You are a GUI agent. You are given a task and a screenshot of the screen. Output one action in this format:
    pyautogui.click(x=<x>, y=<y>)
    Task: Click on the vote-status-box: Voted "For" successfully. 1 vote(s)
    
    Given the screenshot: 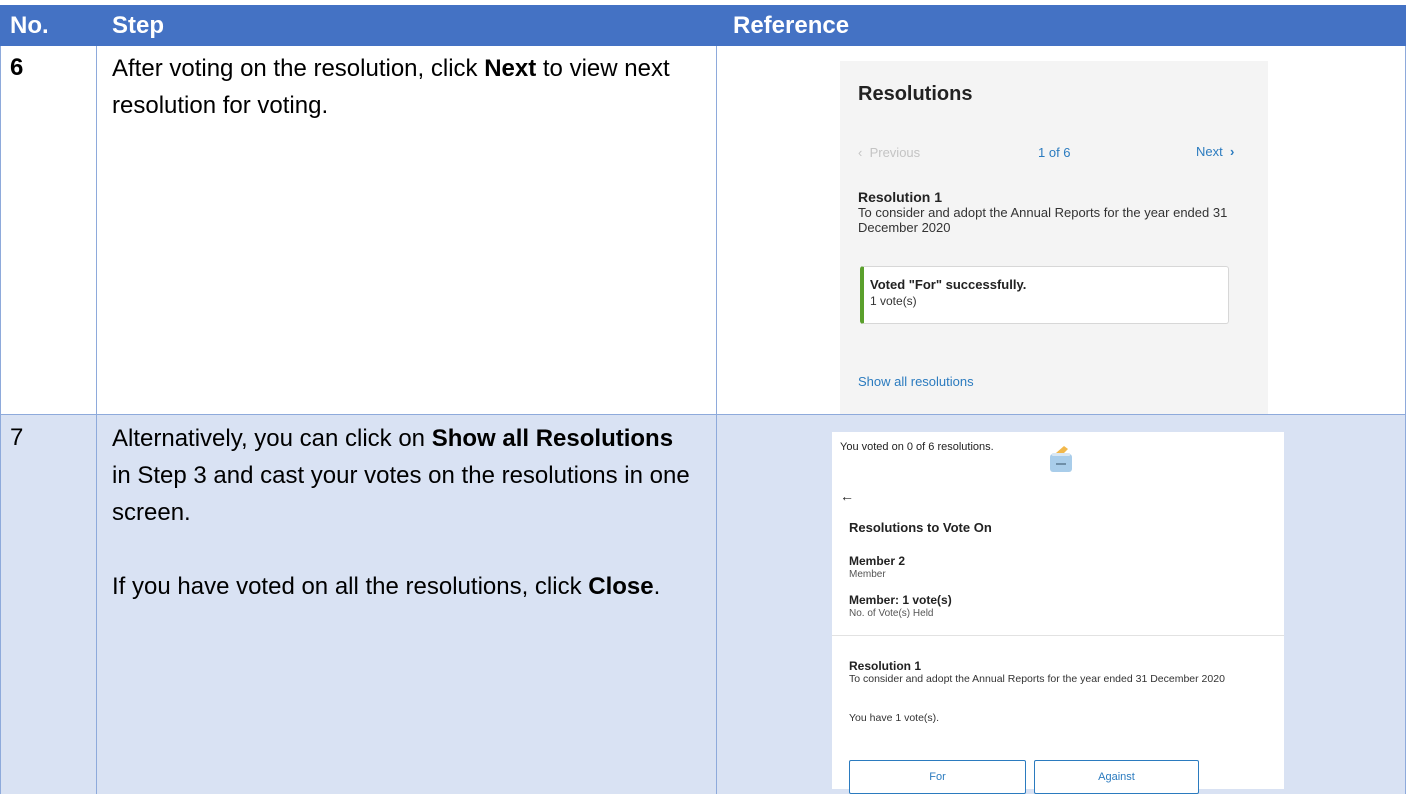 What is the action you would take?
    pyautogui.click(x=1044, y=295)
    